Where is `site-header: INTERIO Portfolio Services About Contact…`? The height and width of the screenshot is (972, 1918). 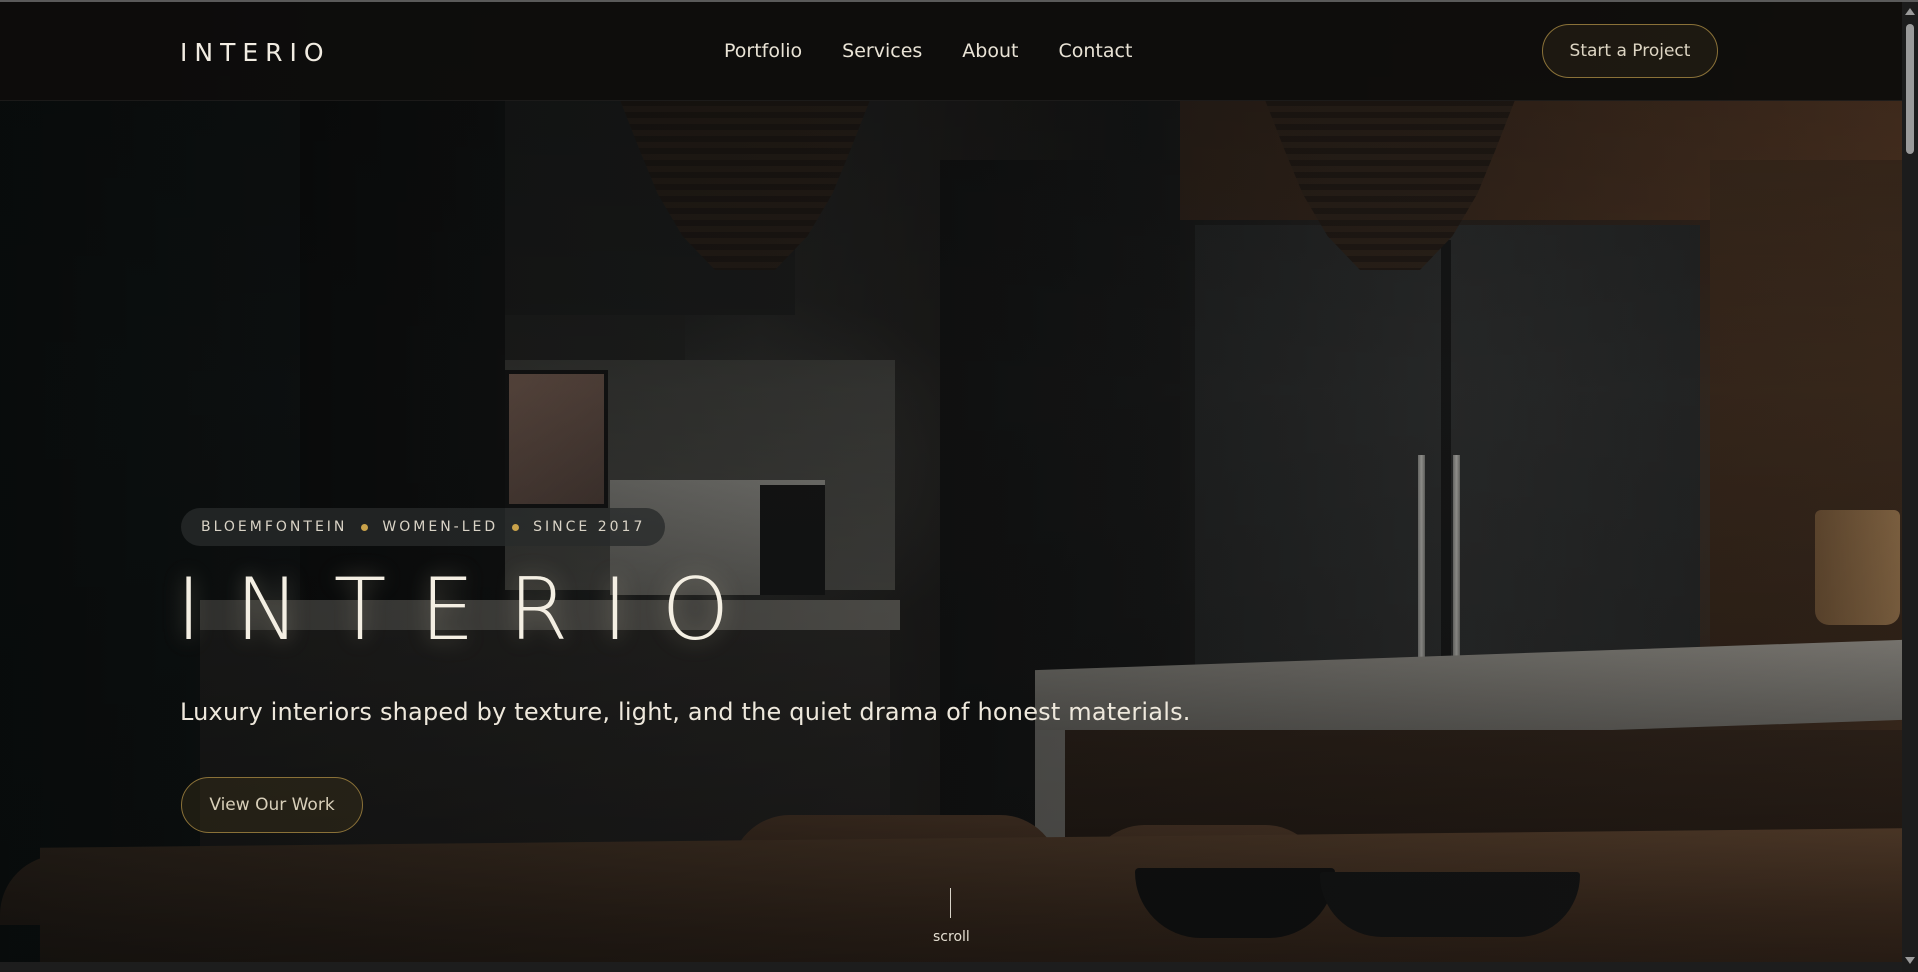
site-header: INTERIO Portfolio Services About Contact… is located at coordinates (951, 51).